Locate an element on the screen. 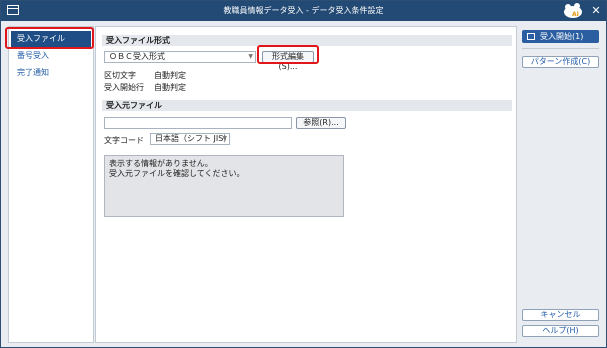 This screenshot has width=607, height=348. message-line-1: 表示する情報がありません。 is located at coordinates (161, 163).